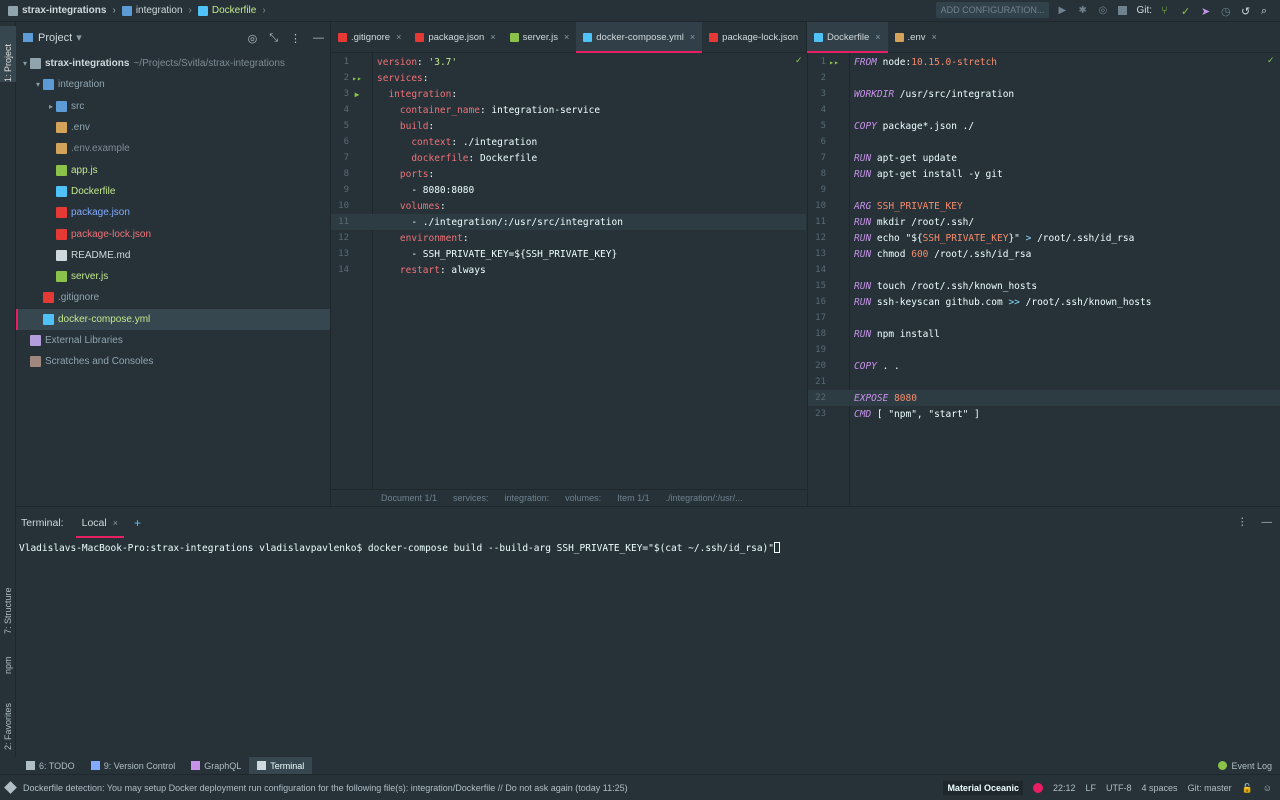 Image resolution: width=1280 pixels, height=800 pixels. Describe the element at coordinates (173, 148) in the screenshot. I see `project-tree-item: .env.example` at that location.